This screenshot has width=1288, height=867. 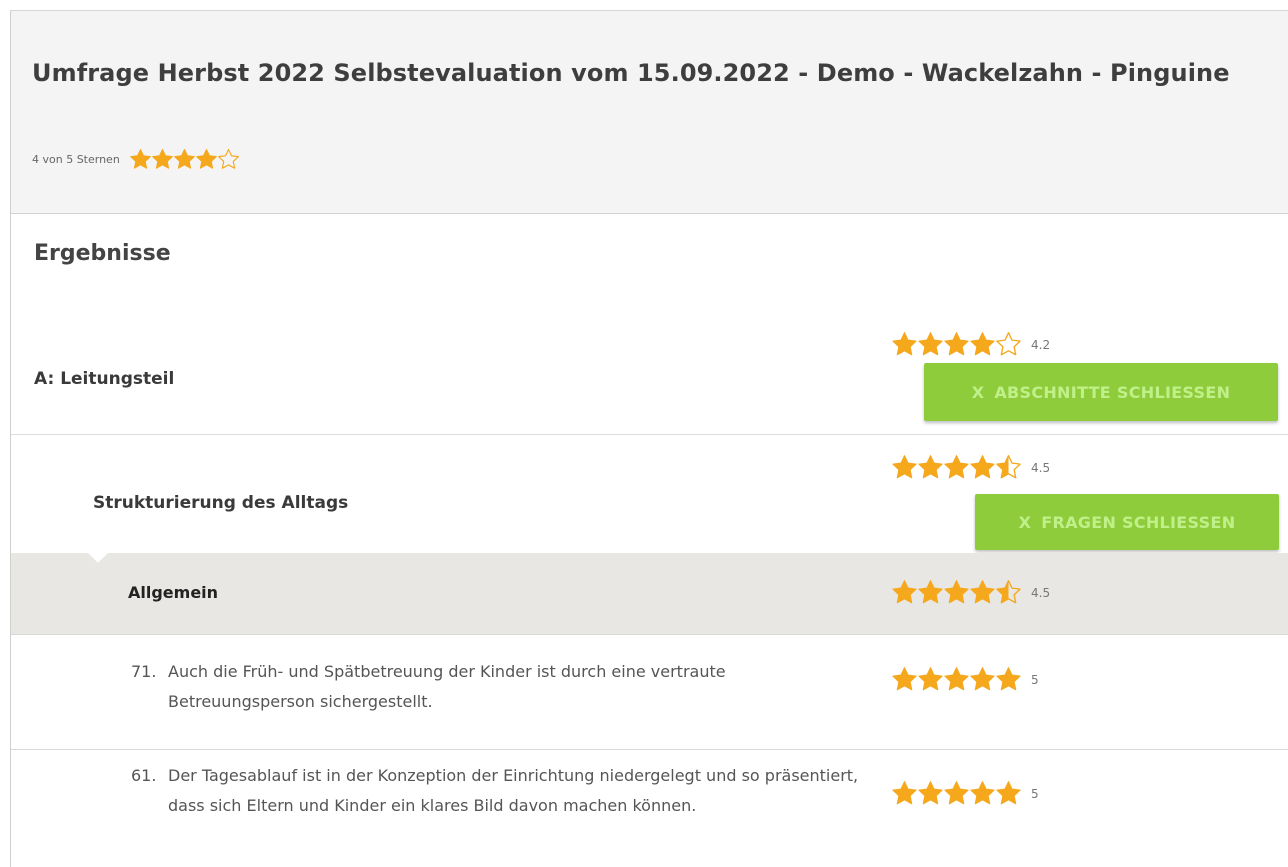 I want to click on question-number: 61., so click(x=144, y=775).